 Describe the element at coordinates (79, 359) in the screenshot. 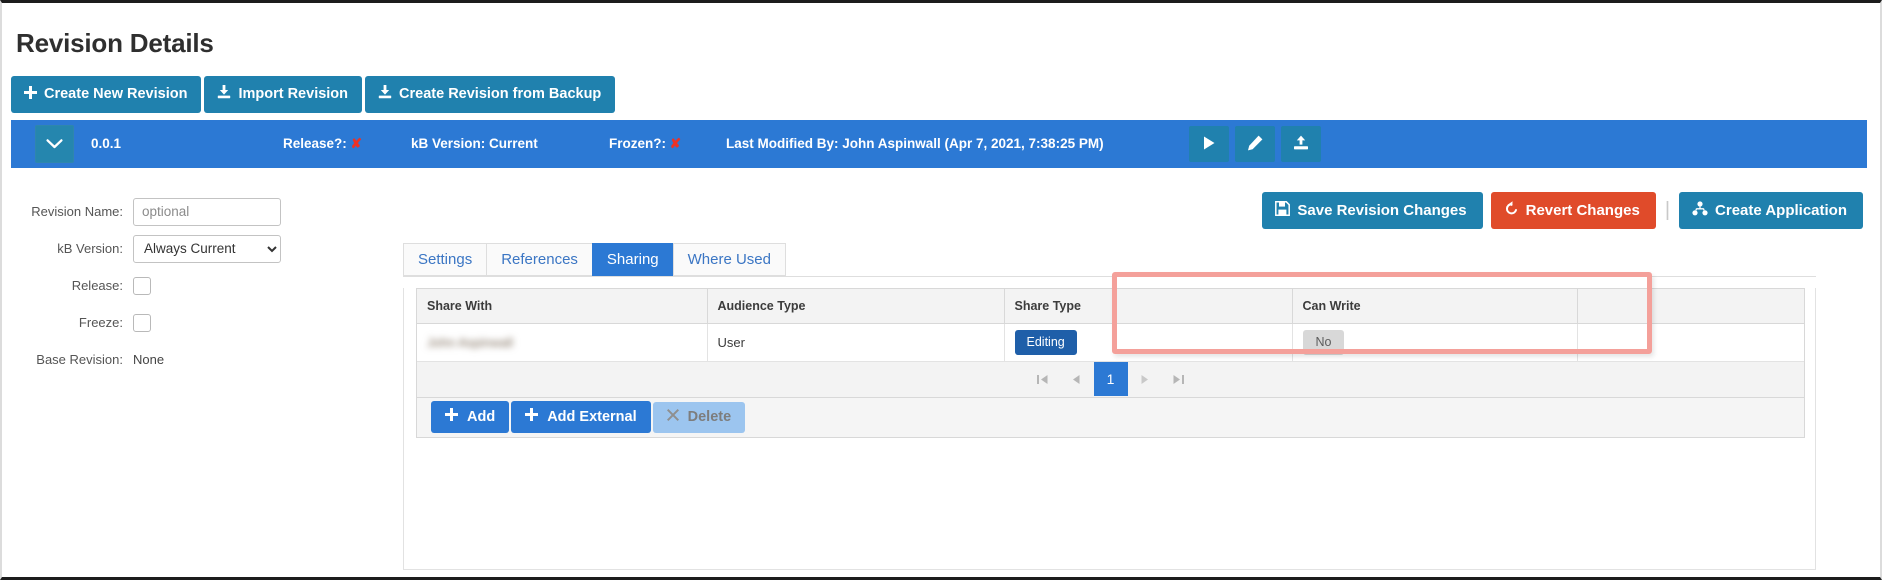

I see `base-revision-label: Base Revision:` at that location.